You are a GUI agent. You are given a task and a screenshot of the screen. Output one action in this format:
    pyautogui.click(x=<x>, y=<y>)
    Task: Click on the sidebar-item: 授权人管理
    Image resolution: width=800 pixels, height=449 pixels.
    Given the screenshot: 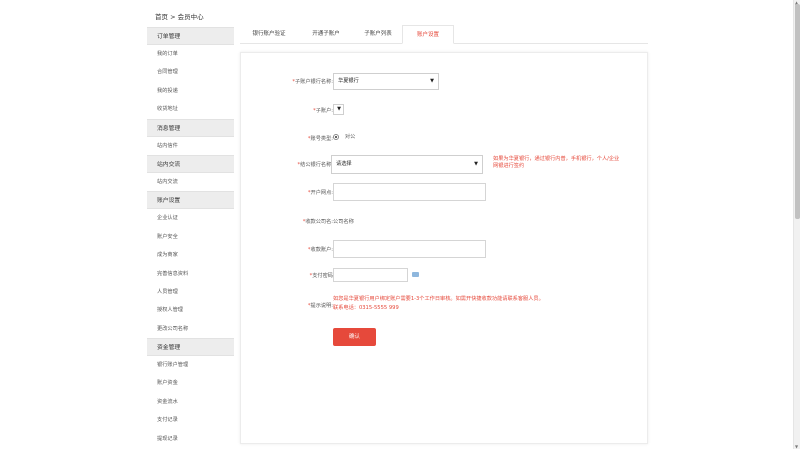 What is the action you would take?
    pyautogui.click(x=190, y=310)
    